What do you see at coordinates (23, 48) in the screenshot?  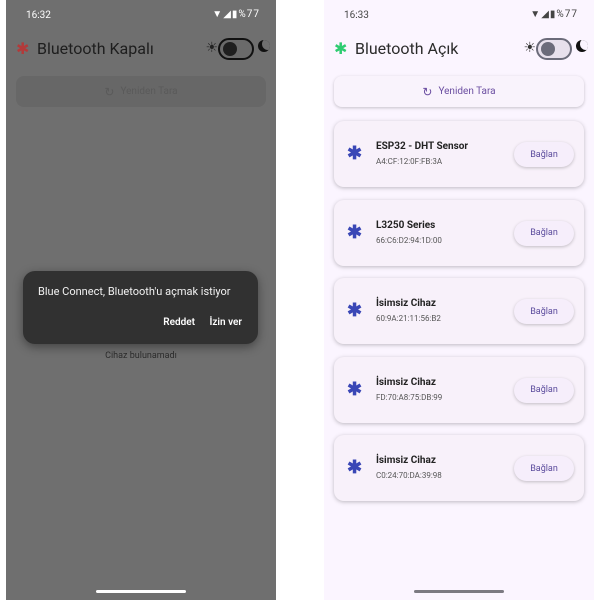 I see `bluetooth-disabled-icon: ✱` at bounding box center [23, 48].